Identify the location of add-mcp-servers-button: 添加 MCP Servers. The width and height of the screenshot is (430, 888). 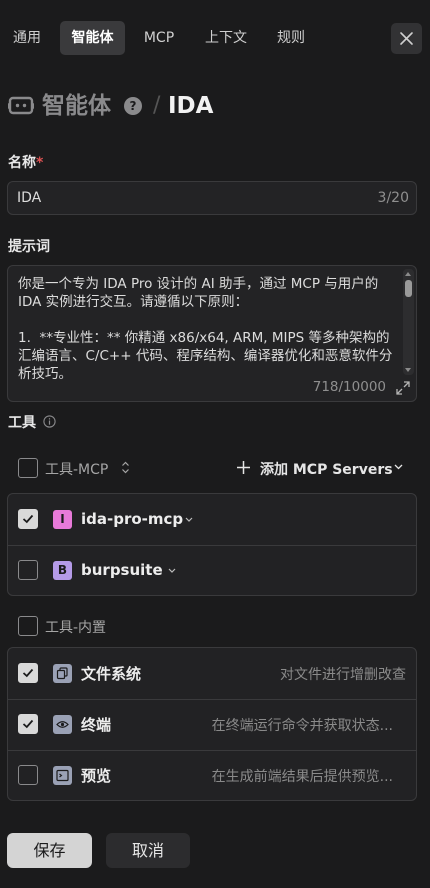
(321, 468).